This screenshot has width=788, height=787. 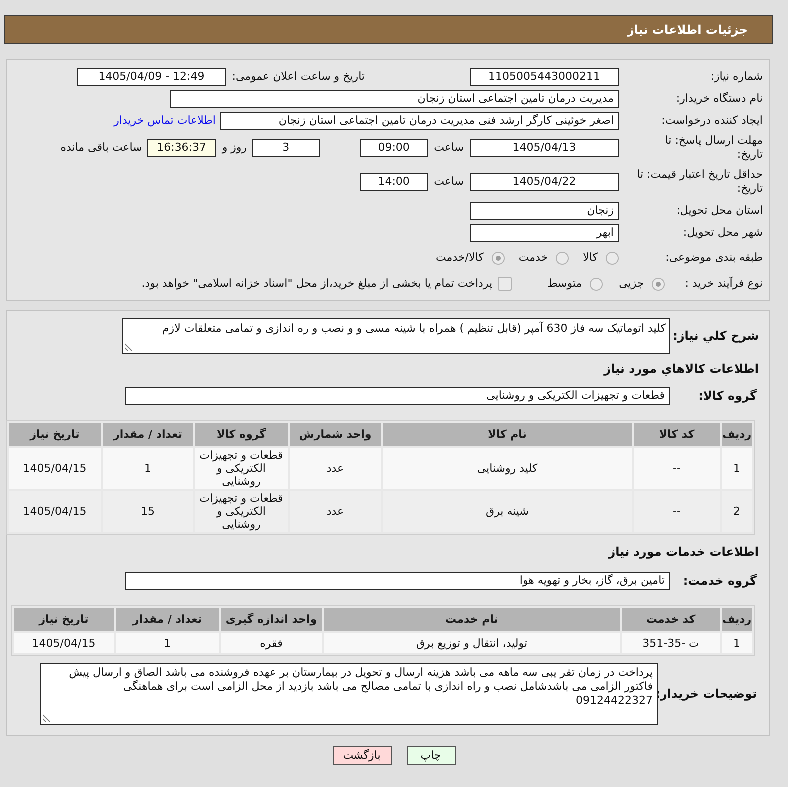 What do you see at coordinates (507, 434) in the screenshot?
I see `column-header: نام کالا` at bounding box center [507, 434].